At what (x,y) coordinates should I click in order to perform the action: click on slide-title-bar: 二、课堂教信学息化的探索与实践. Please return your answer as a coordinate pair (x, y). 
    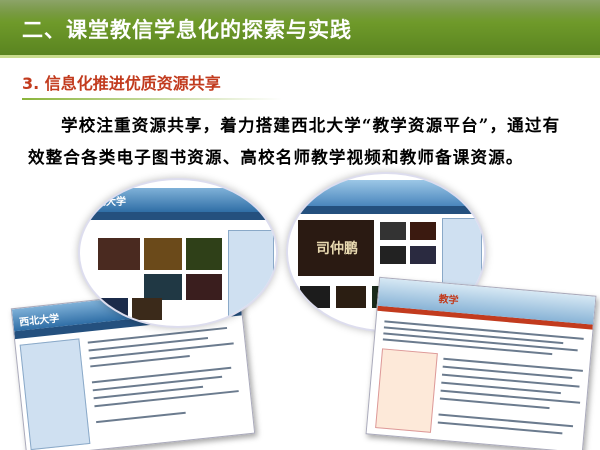
    Looking at the image, I should click on (300, 29).